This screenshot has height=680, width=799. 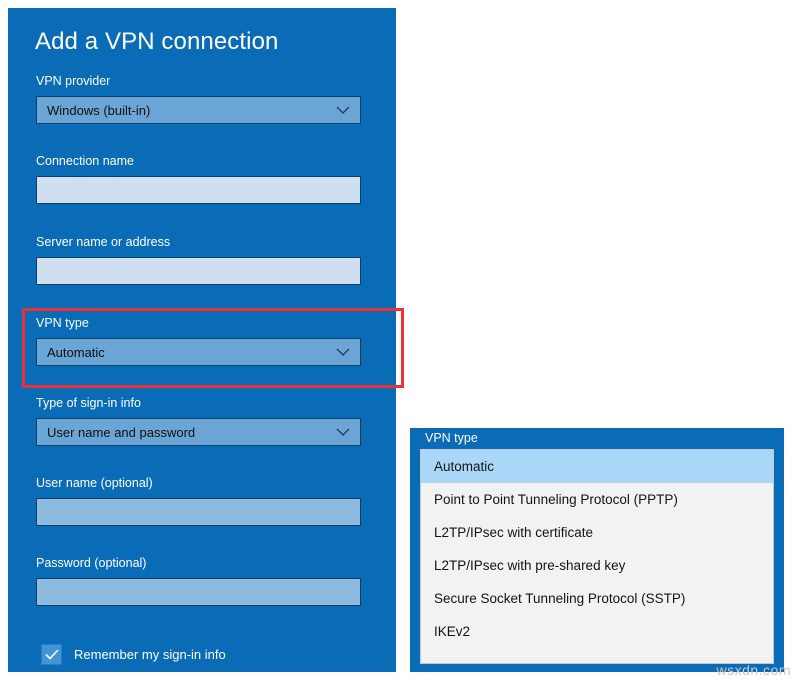 I want to click on remember-signin-label: Remember my sign-in info, so click(x=150, y=654).